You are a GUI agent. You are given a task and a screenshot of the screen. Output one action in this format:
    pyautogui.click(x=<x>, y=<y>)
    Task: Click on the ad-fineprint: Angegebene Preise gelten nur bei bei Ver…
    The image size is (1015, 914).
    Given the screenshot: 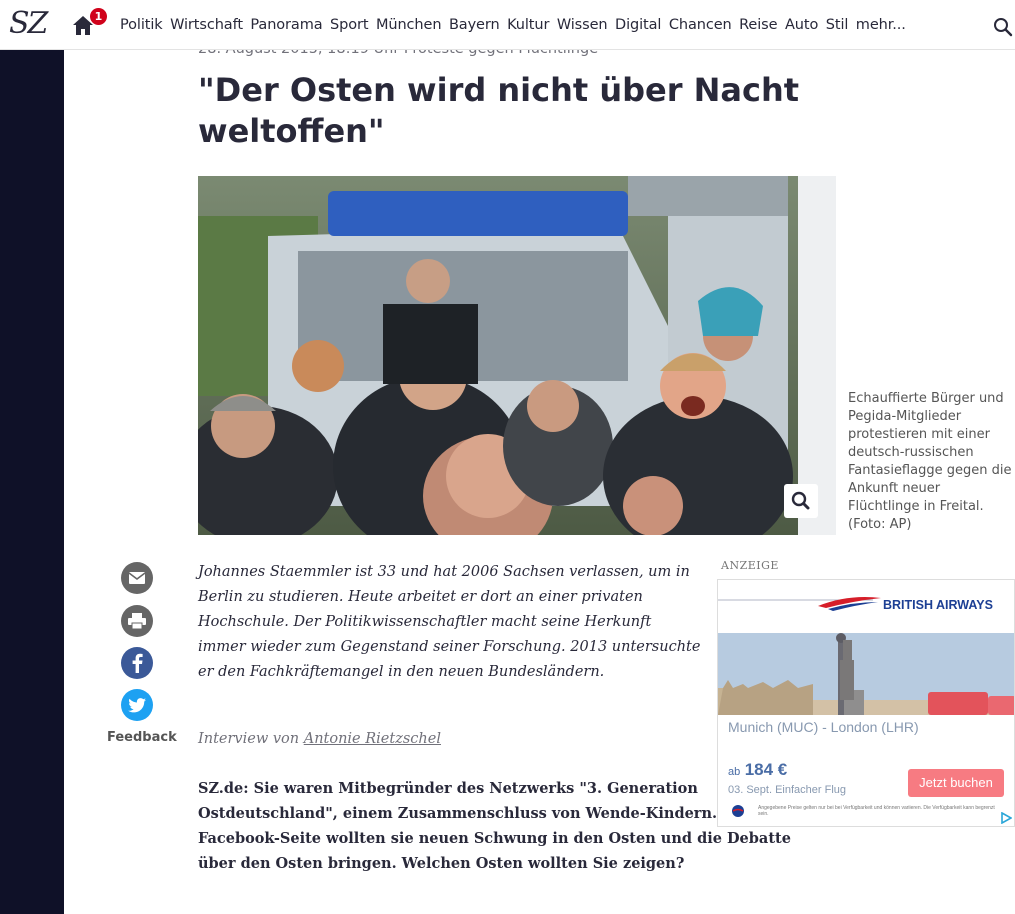 What is the action you would take?
    pyautogui.click(x=876, y=811)
    